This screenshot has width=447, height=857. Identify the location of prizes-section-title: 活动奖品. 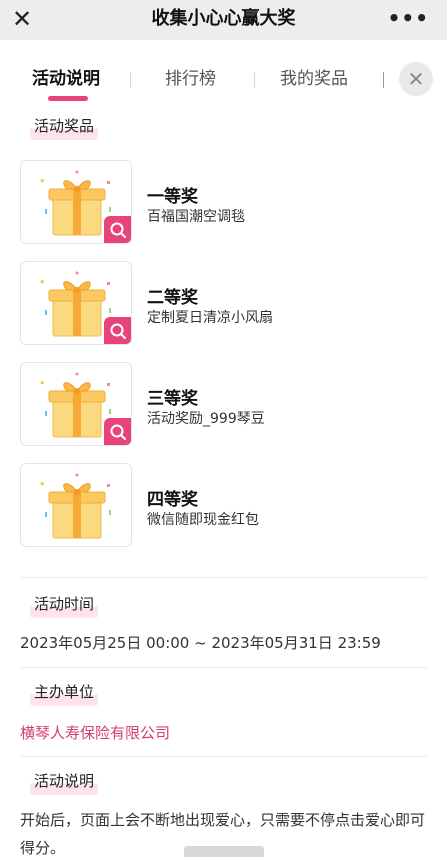
(64, 127).